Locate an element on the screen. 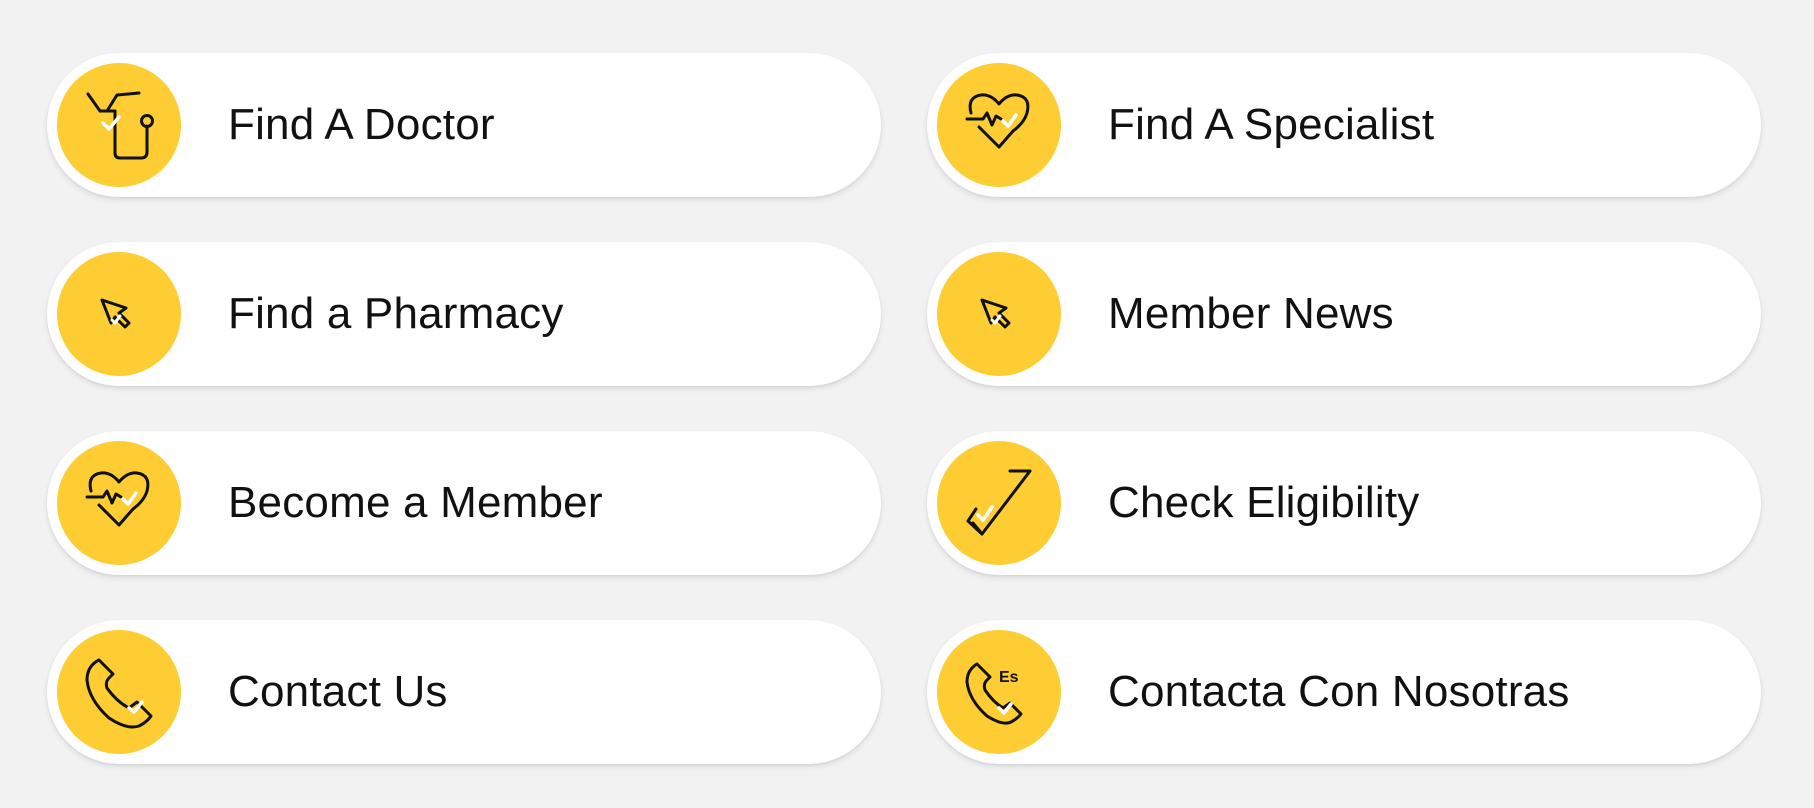  become-a-member-button: Become a Member is located at coordinates (464, 503).